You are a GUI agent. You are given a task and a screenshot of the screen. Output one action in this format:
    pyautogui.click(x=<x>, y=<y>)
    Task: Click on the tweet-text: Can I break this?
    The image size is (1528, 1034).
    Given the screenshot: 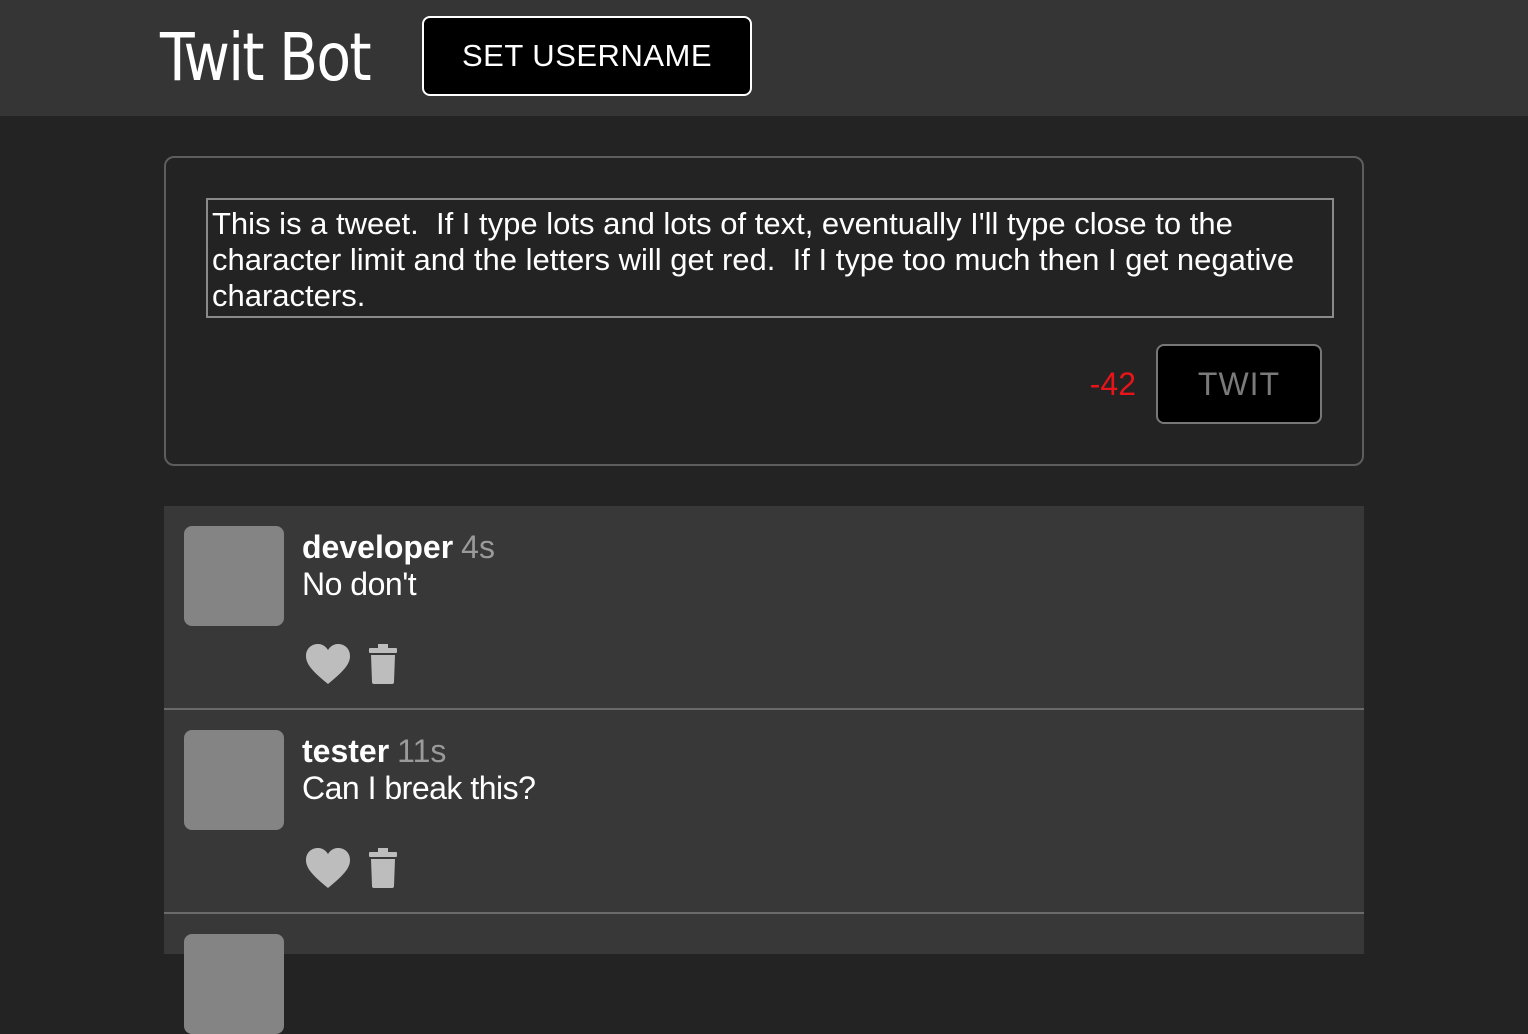 What is the action you would take?
    pyautogui.click(x=419, y=788)
    